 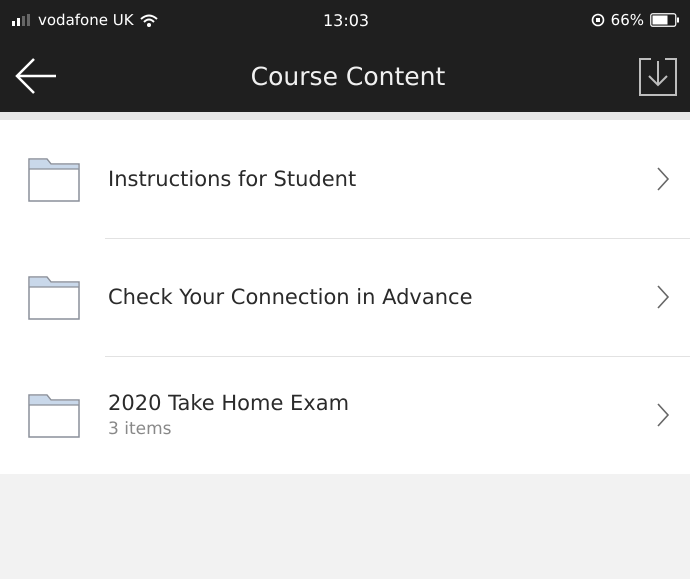 I want to click on wifi-icon, so click(x=149, y=20).